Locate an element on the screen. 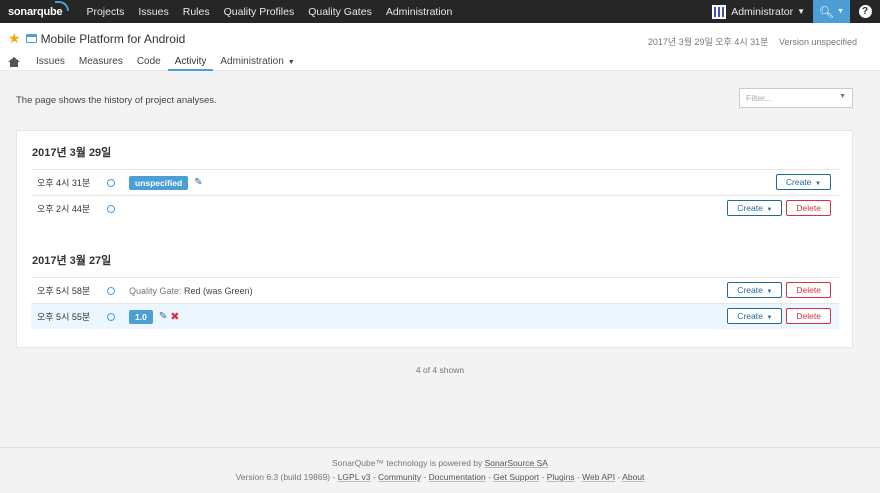 The image size is (880, 493). help-button: ? is located at coordinates (865, 11).